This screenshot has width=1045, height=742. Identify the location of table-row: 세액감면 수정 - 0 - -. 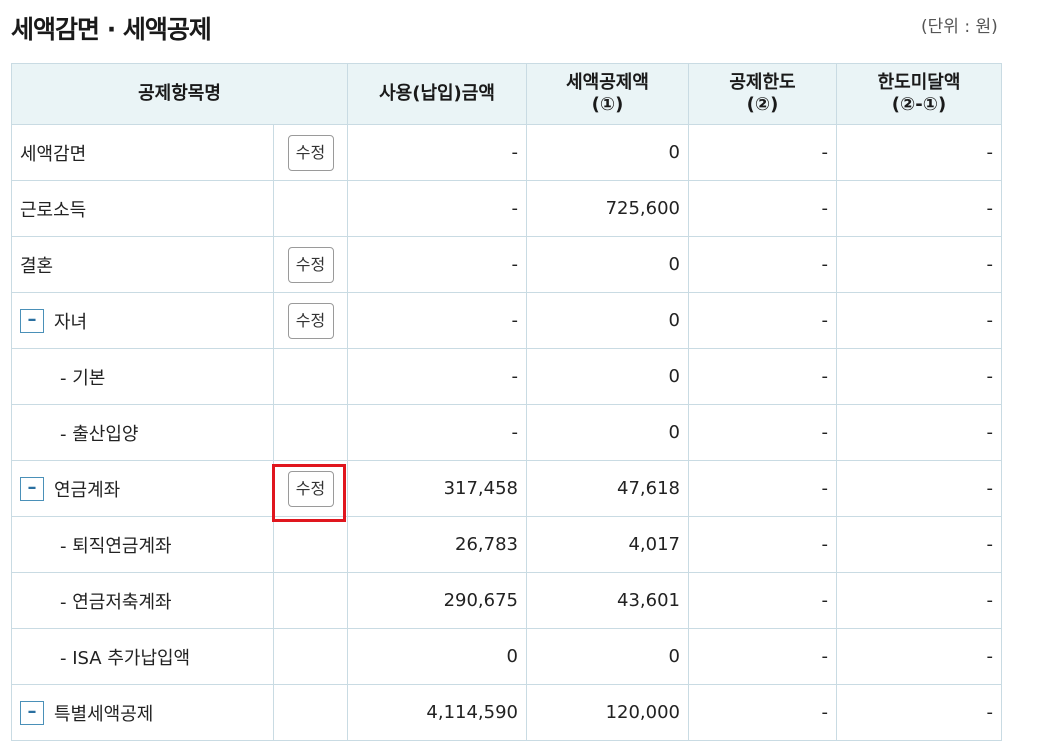
(506, 152).